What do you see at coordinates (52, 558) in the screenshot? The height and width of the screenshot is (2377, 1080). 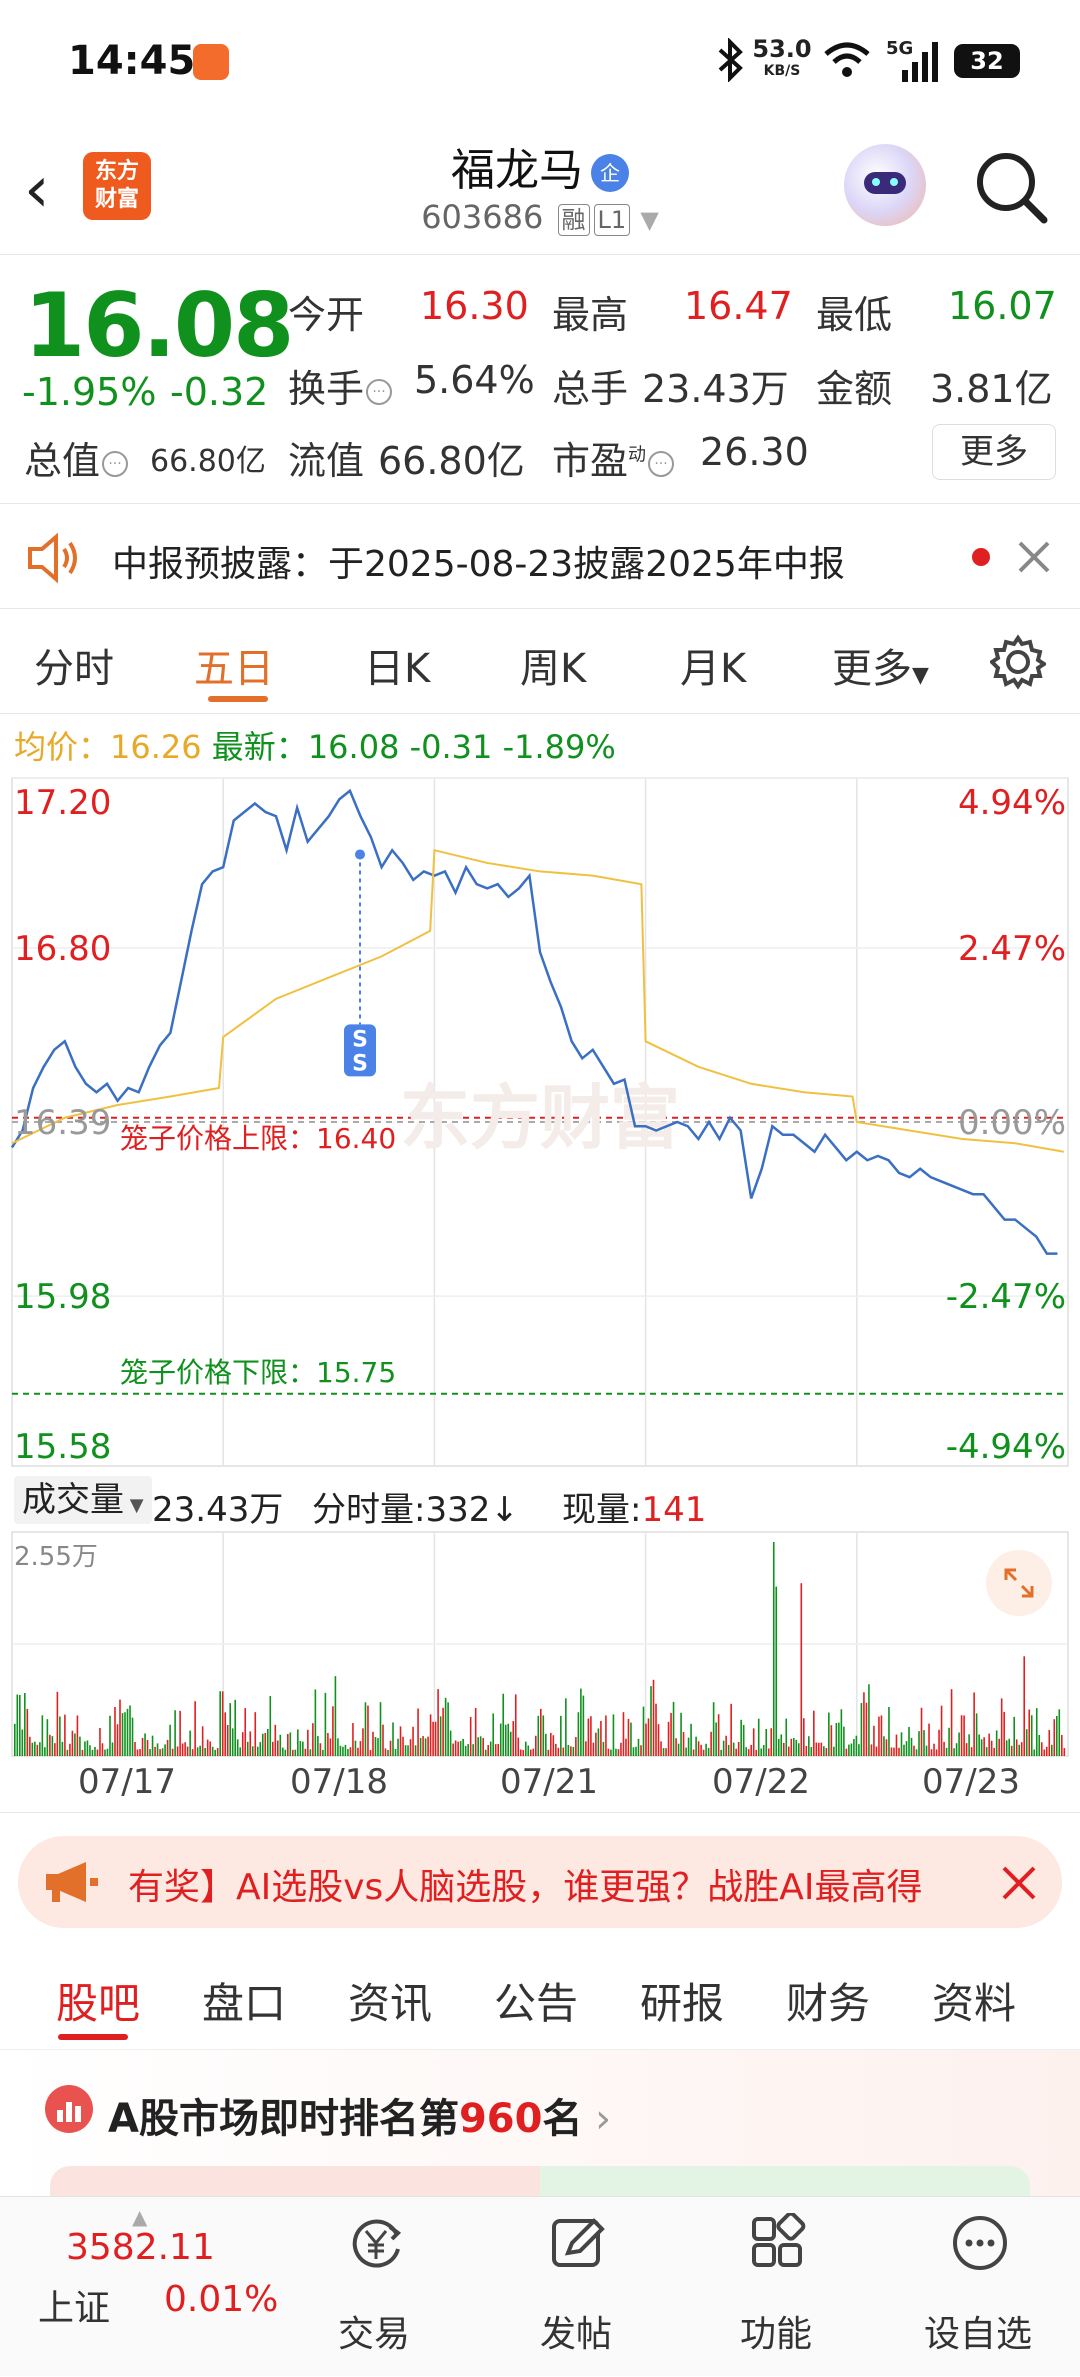 I see `speaker-icon` at bounding box center [52, 558].